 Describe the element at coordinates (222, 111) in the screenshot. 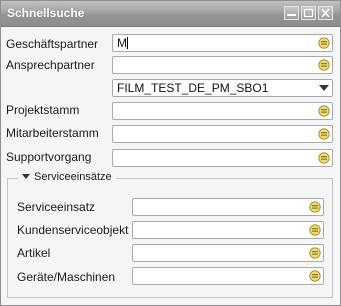

I see `projektstamm-field` at that location.